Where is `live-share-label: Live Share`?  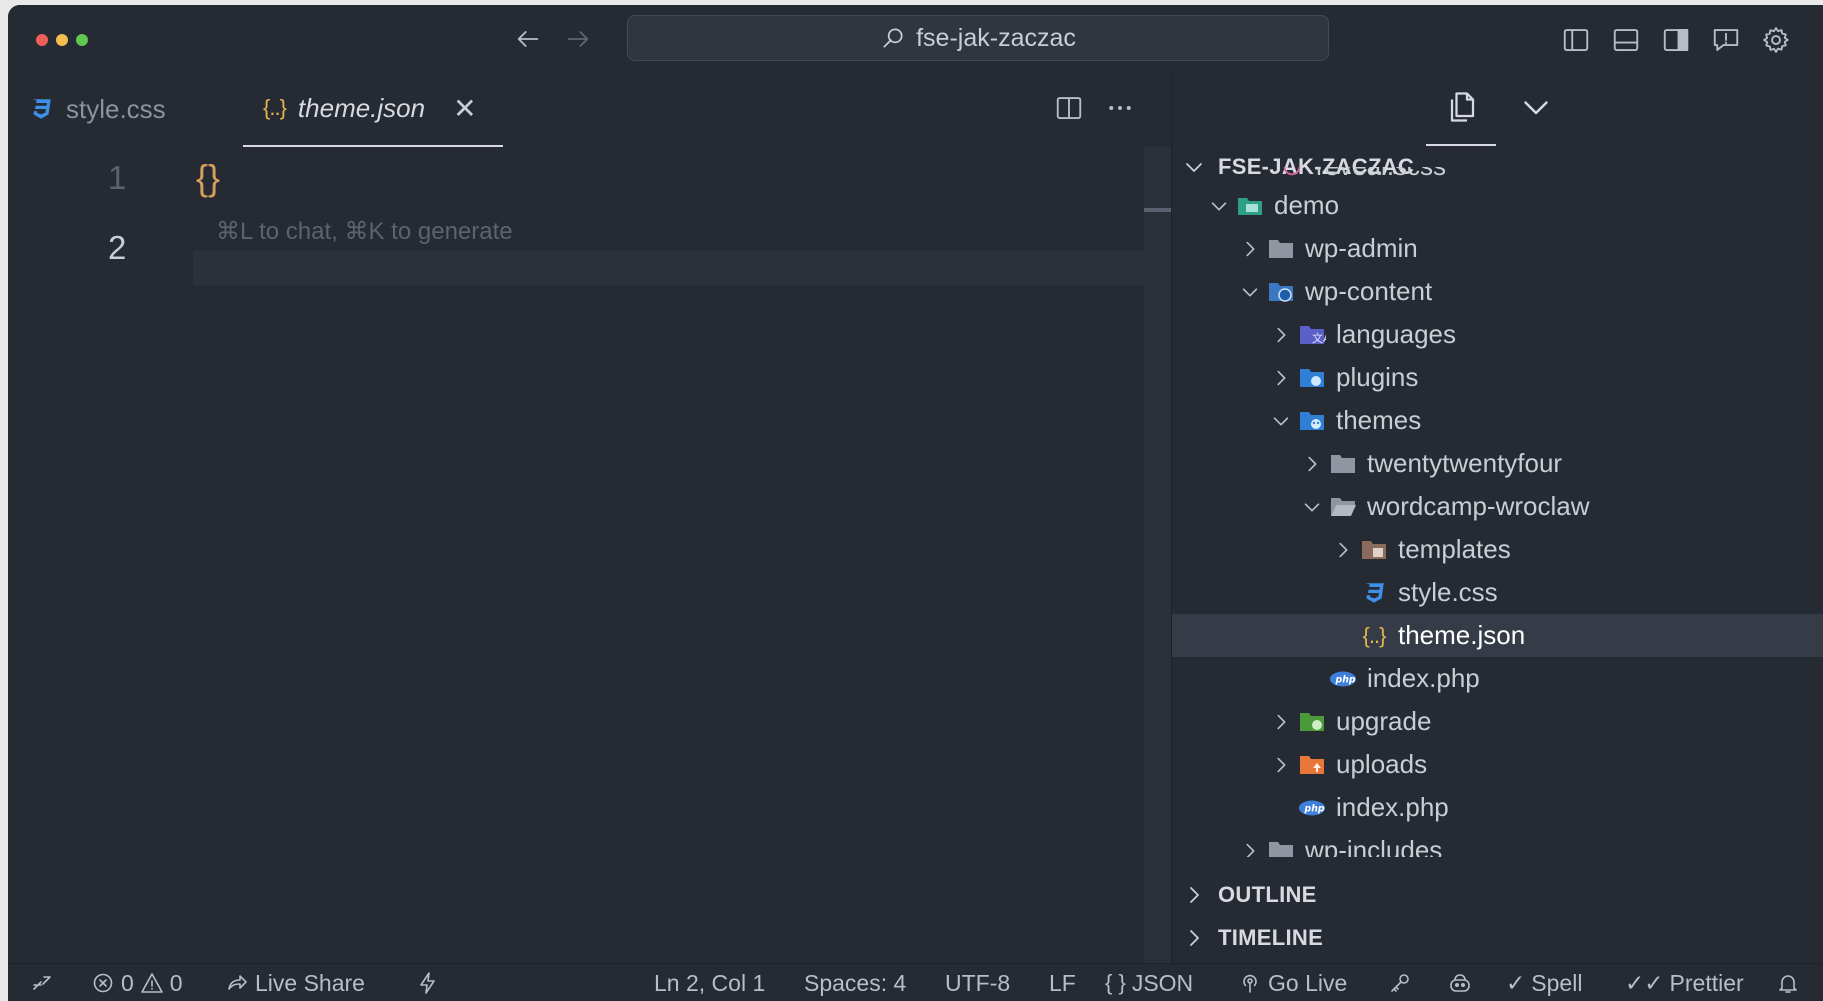 live-share-label: Live Share is located at coordinates (310, 982).